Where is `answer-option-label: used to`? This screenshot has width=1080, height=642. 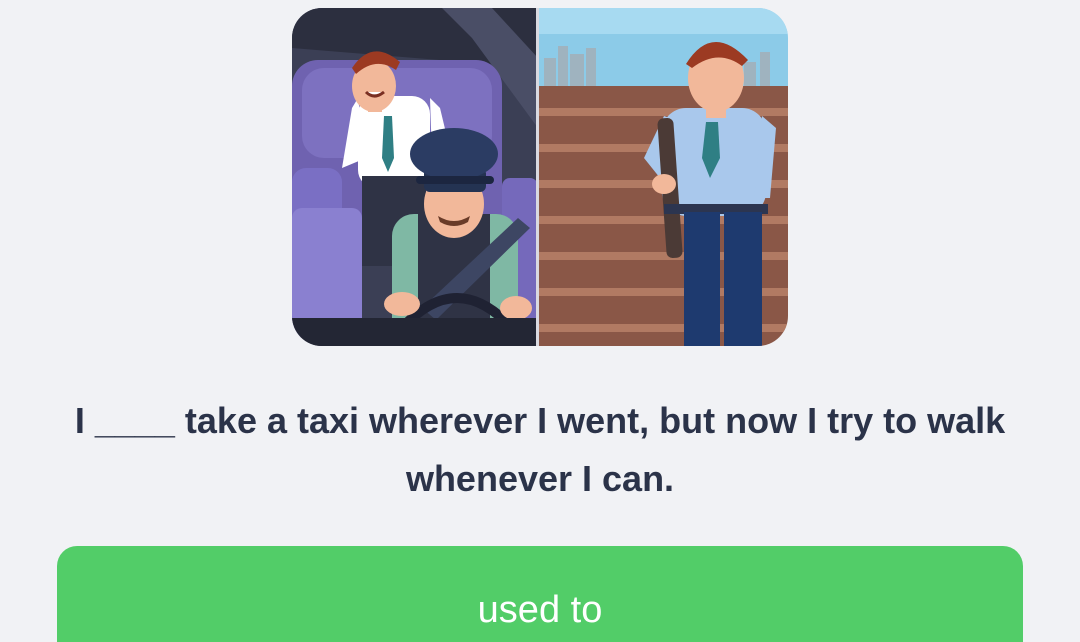
answer-option-label: used to is located at coordinates (540, 610).